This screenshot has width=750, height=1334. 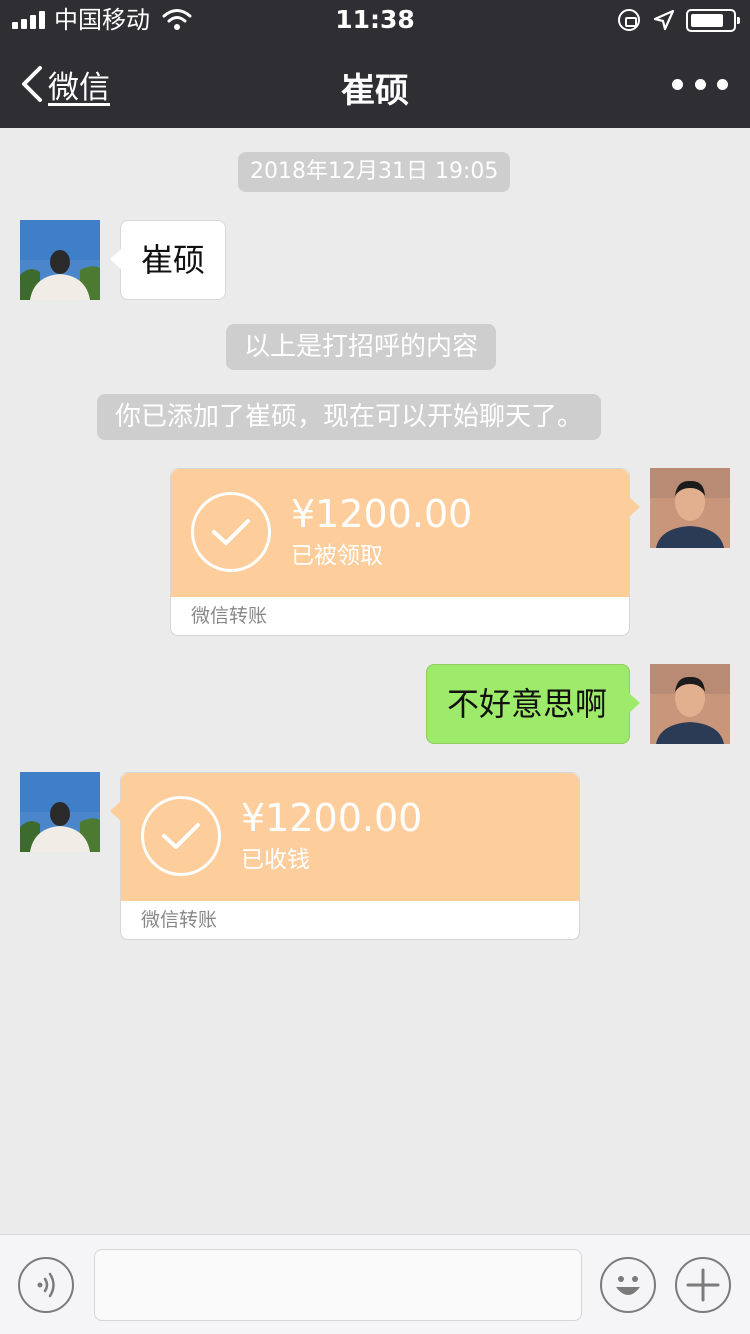 What do you see at coordinates (713, 20) in the screenshot?
I see `battery-icon` at bounding box center [713, 20].